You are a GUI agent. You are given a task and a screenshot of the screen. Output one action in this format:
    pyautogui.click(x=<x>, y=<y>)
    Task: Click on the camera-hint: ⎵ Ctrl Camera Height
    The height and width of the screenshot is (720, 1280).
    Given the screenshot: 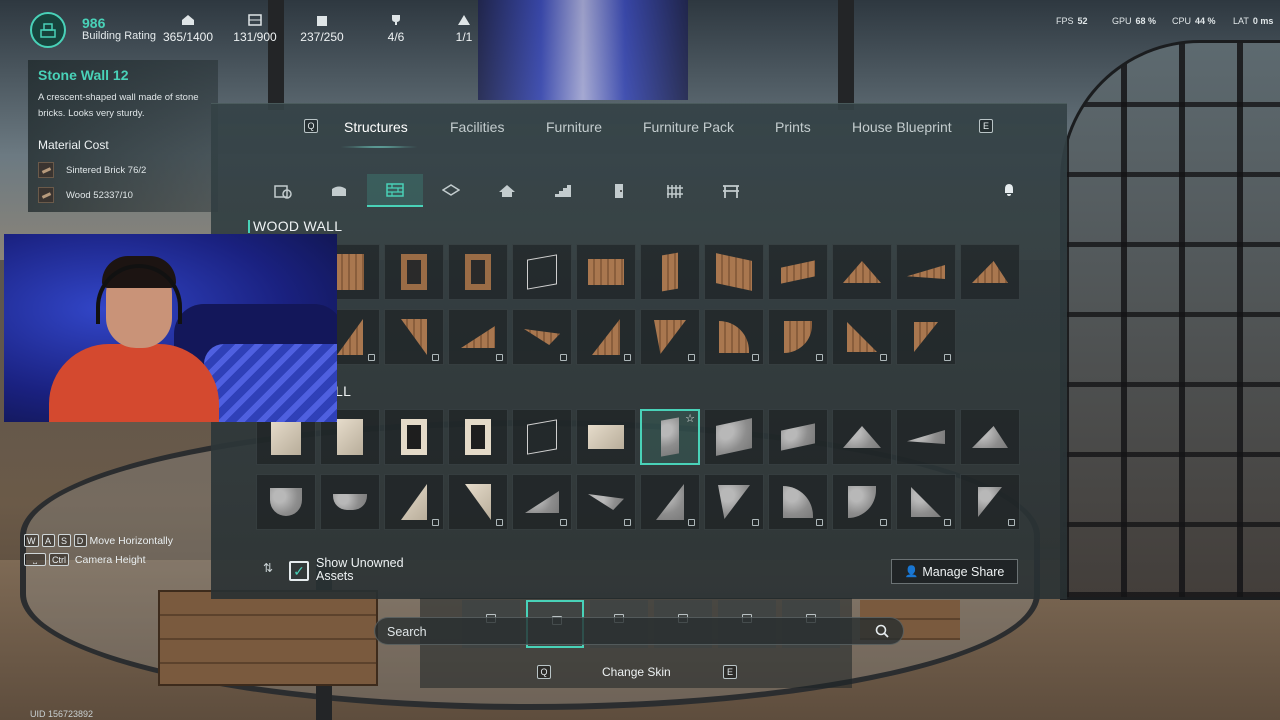 What is the action you would take?
    pyautogui.click(x=98, y=559)
    